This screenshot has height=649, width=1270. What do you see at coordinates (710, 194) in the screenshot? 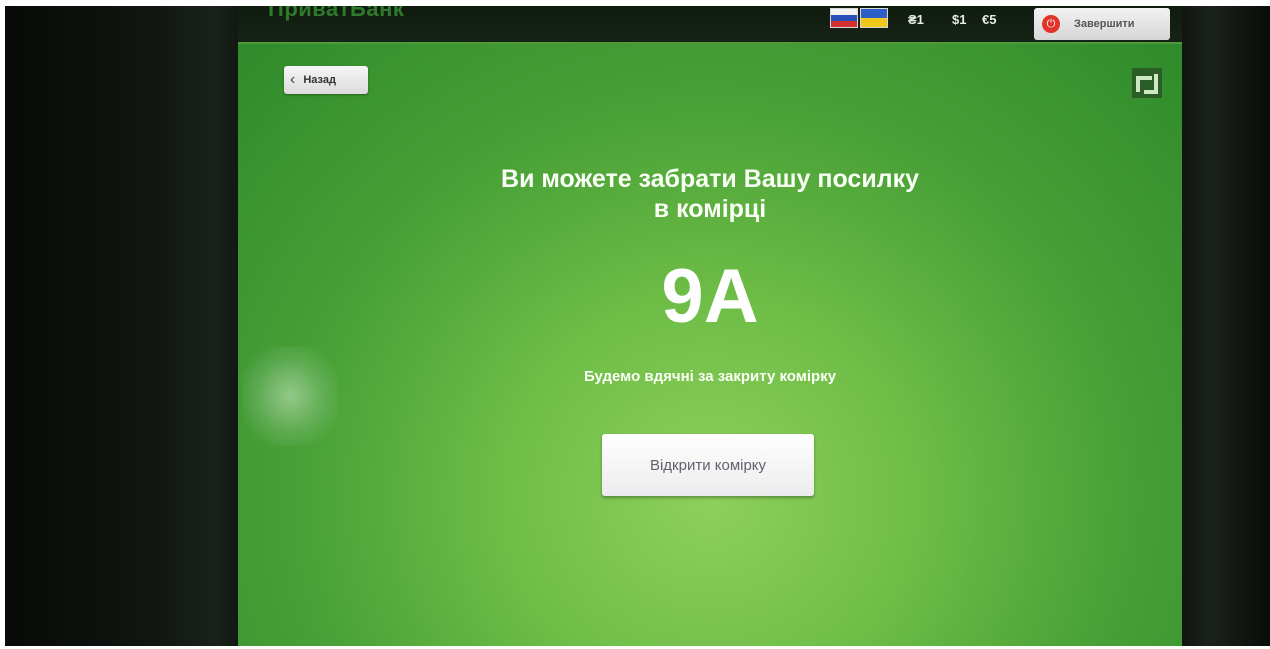
I see `headline: Ви можете забрати Вашу посилку в комірці` at bounding box center [710, 194].